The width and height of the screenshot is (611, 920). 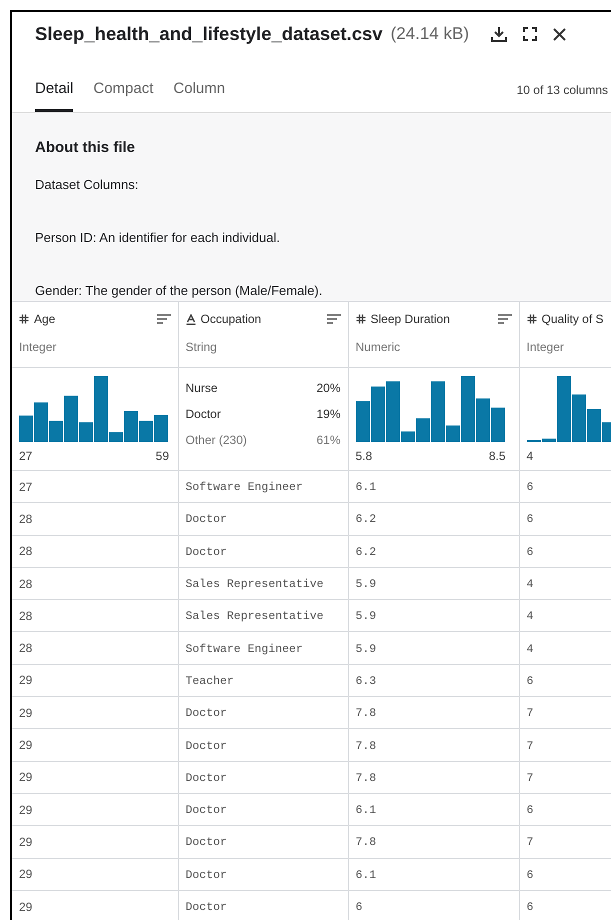 What do you see at coordinates (328, 388) in the screenshot?
I see `category-percent: 20%` at bounding box center [328, 388].